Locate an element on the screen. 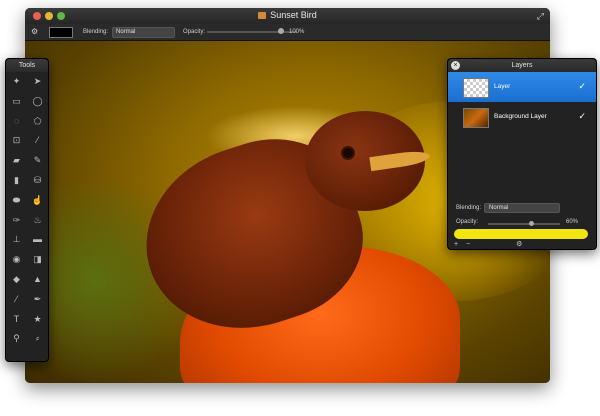  color-swatch is located at coordinates (61, 32).